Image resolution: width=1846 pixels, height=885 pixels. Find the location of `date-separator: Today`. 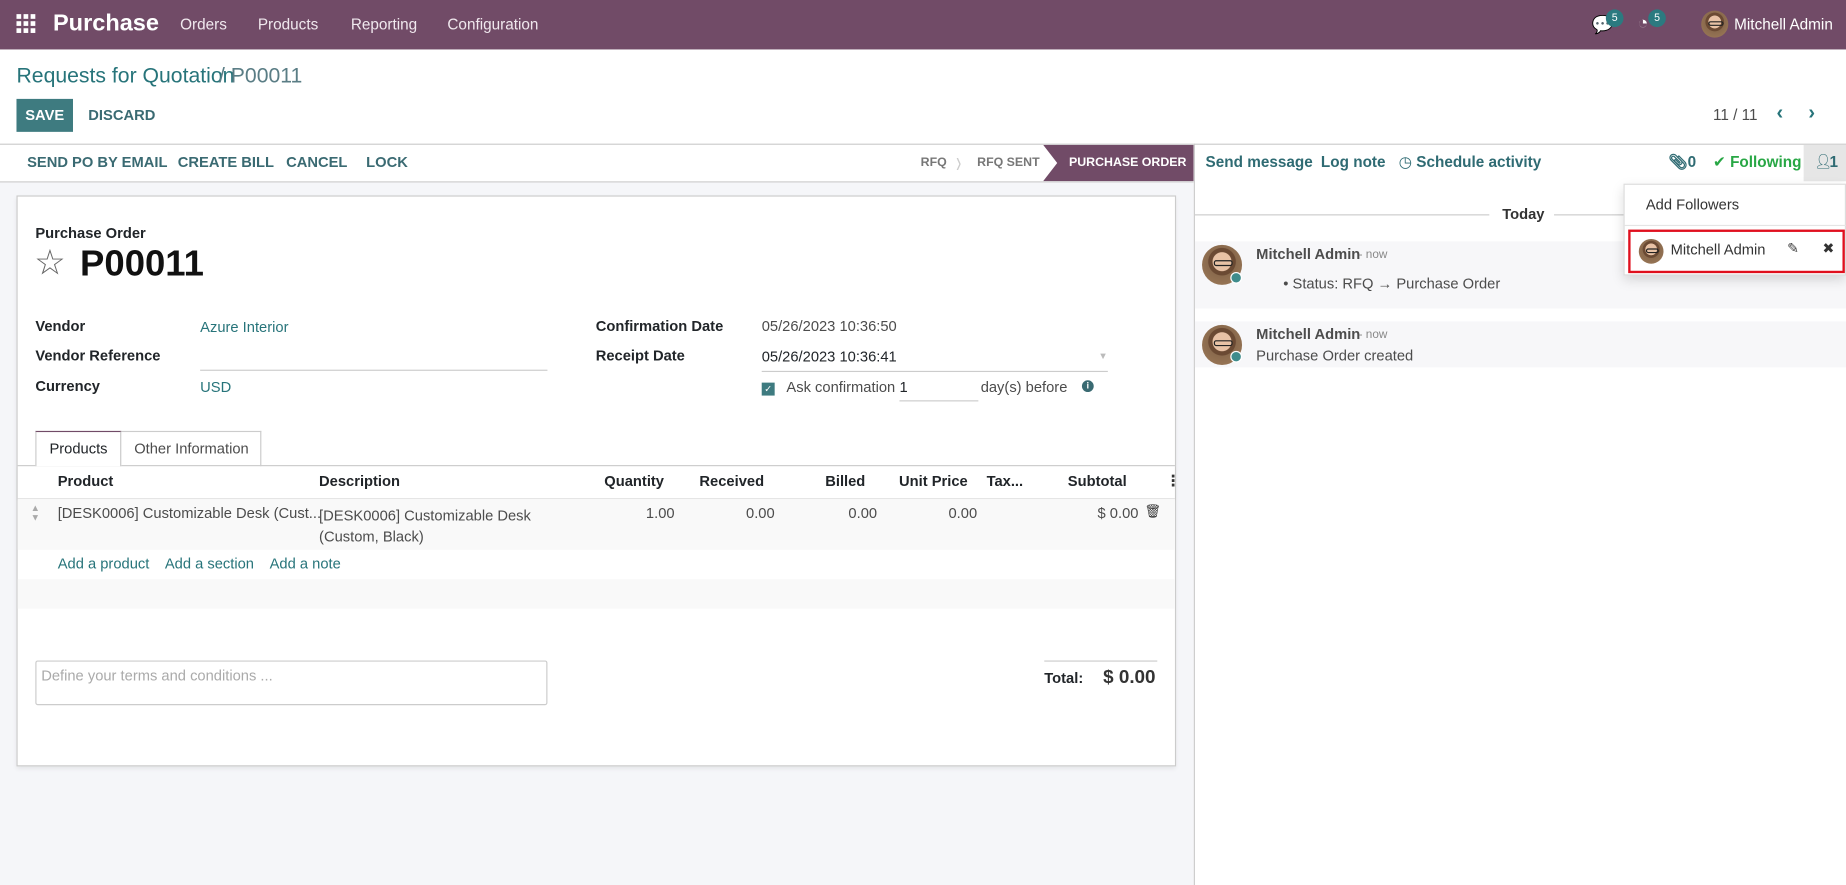

date-separator: Today is located at coordinates (1523, 214).